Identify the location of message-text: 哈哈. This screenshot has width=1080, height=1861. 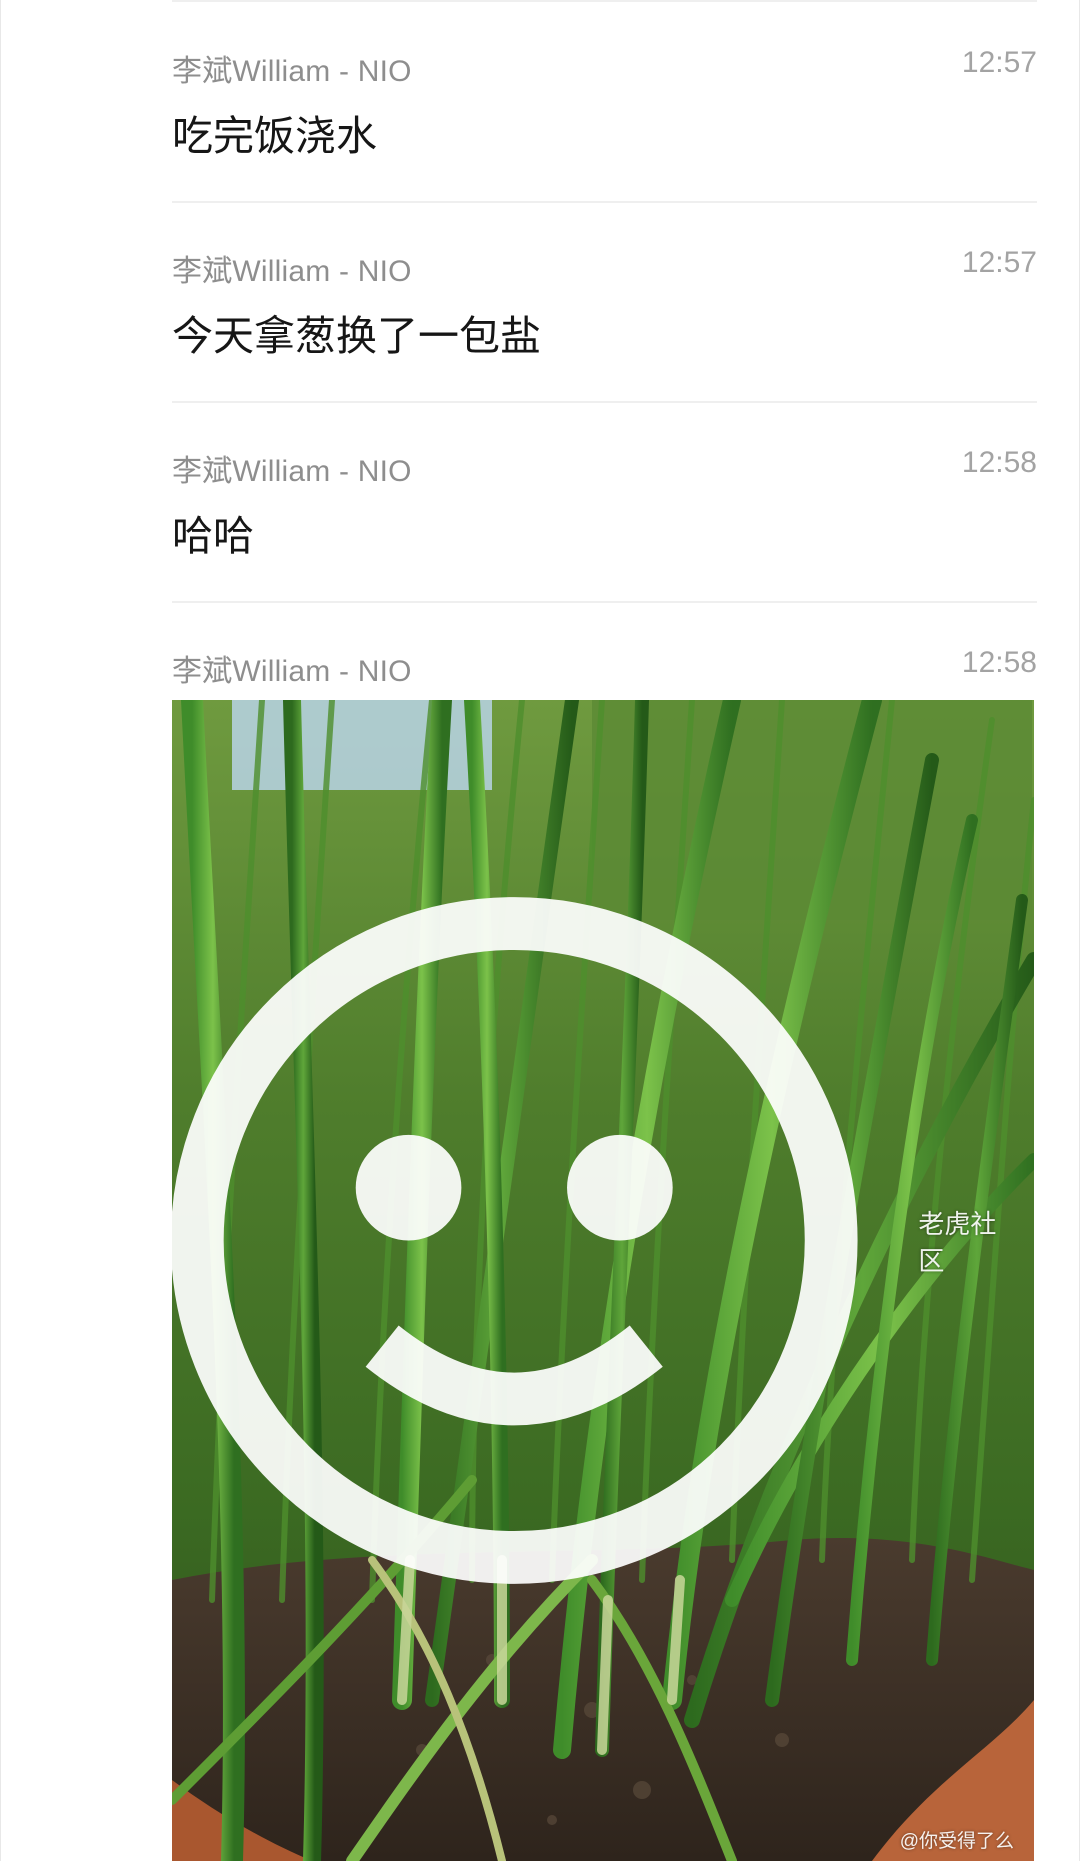
(213, 536).